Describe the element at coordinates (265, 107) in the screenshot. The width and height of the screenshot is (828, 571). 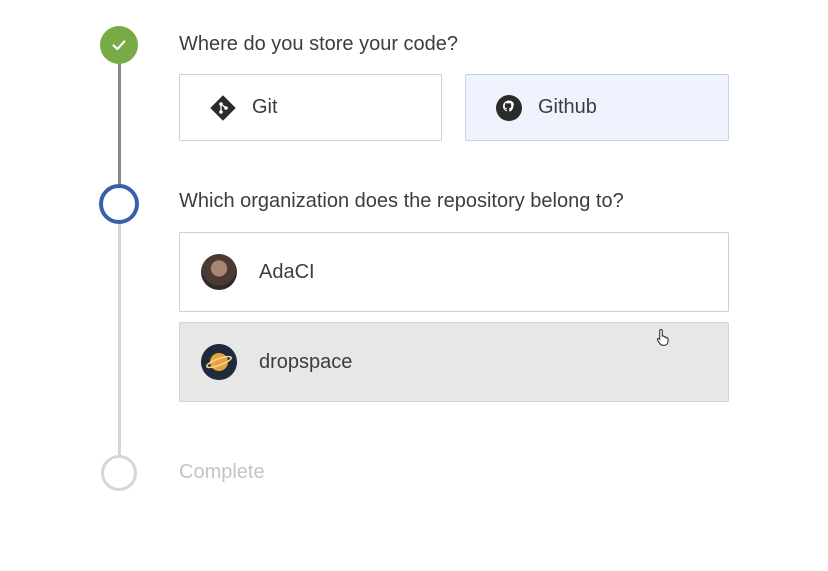
I see `git-option-label: Git` at that location.